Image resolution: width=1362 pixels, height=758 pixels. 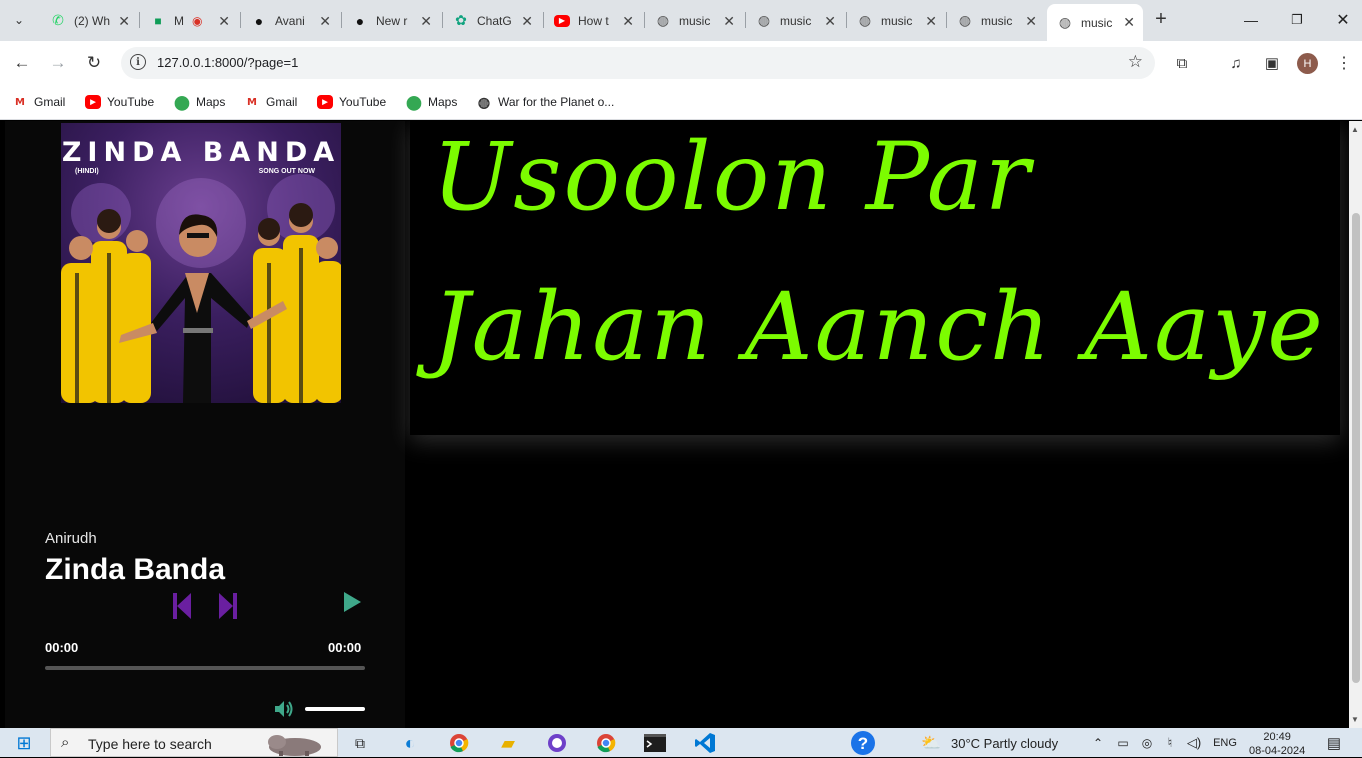 I want to click on weather-widget: 30°C Partly cloudy, so click(x=1004, y=743).